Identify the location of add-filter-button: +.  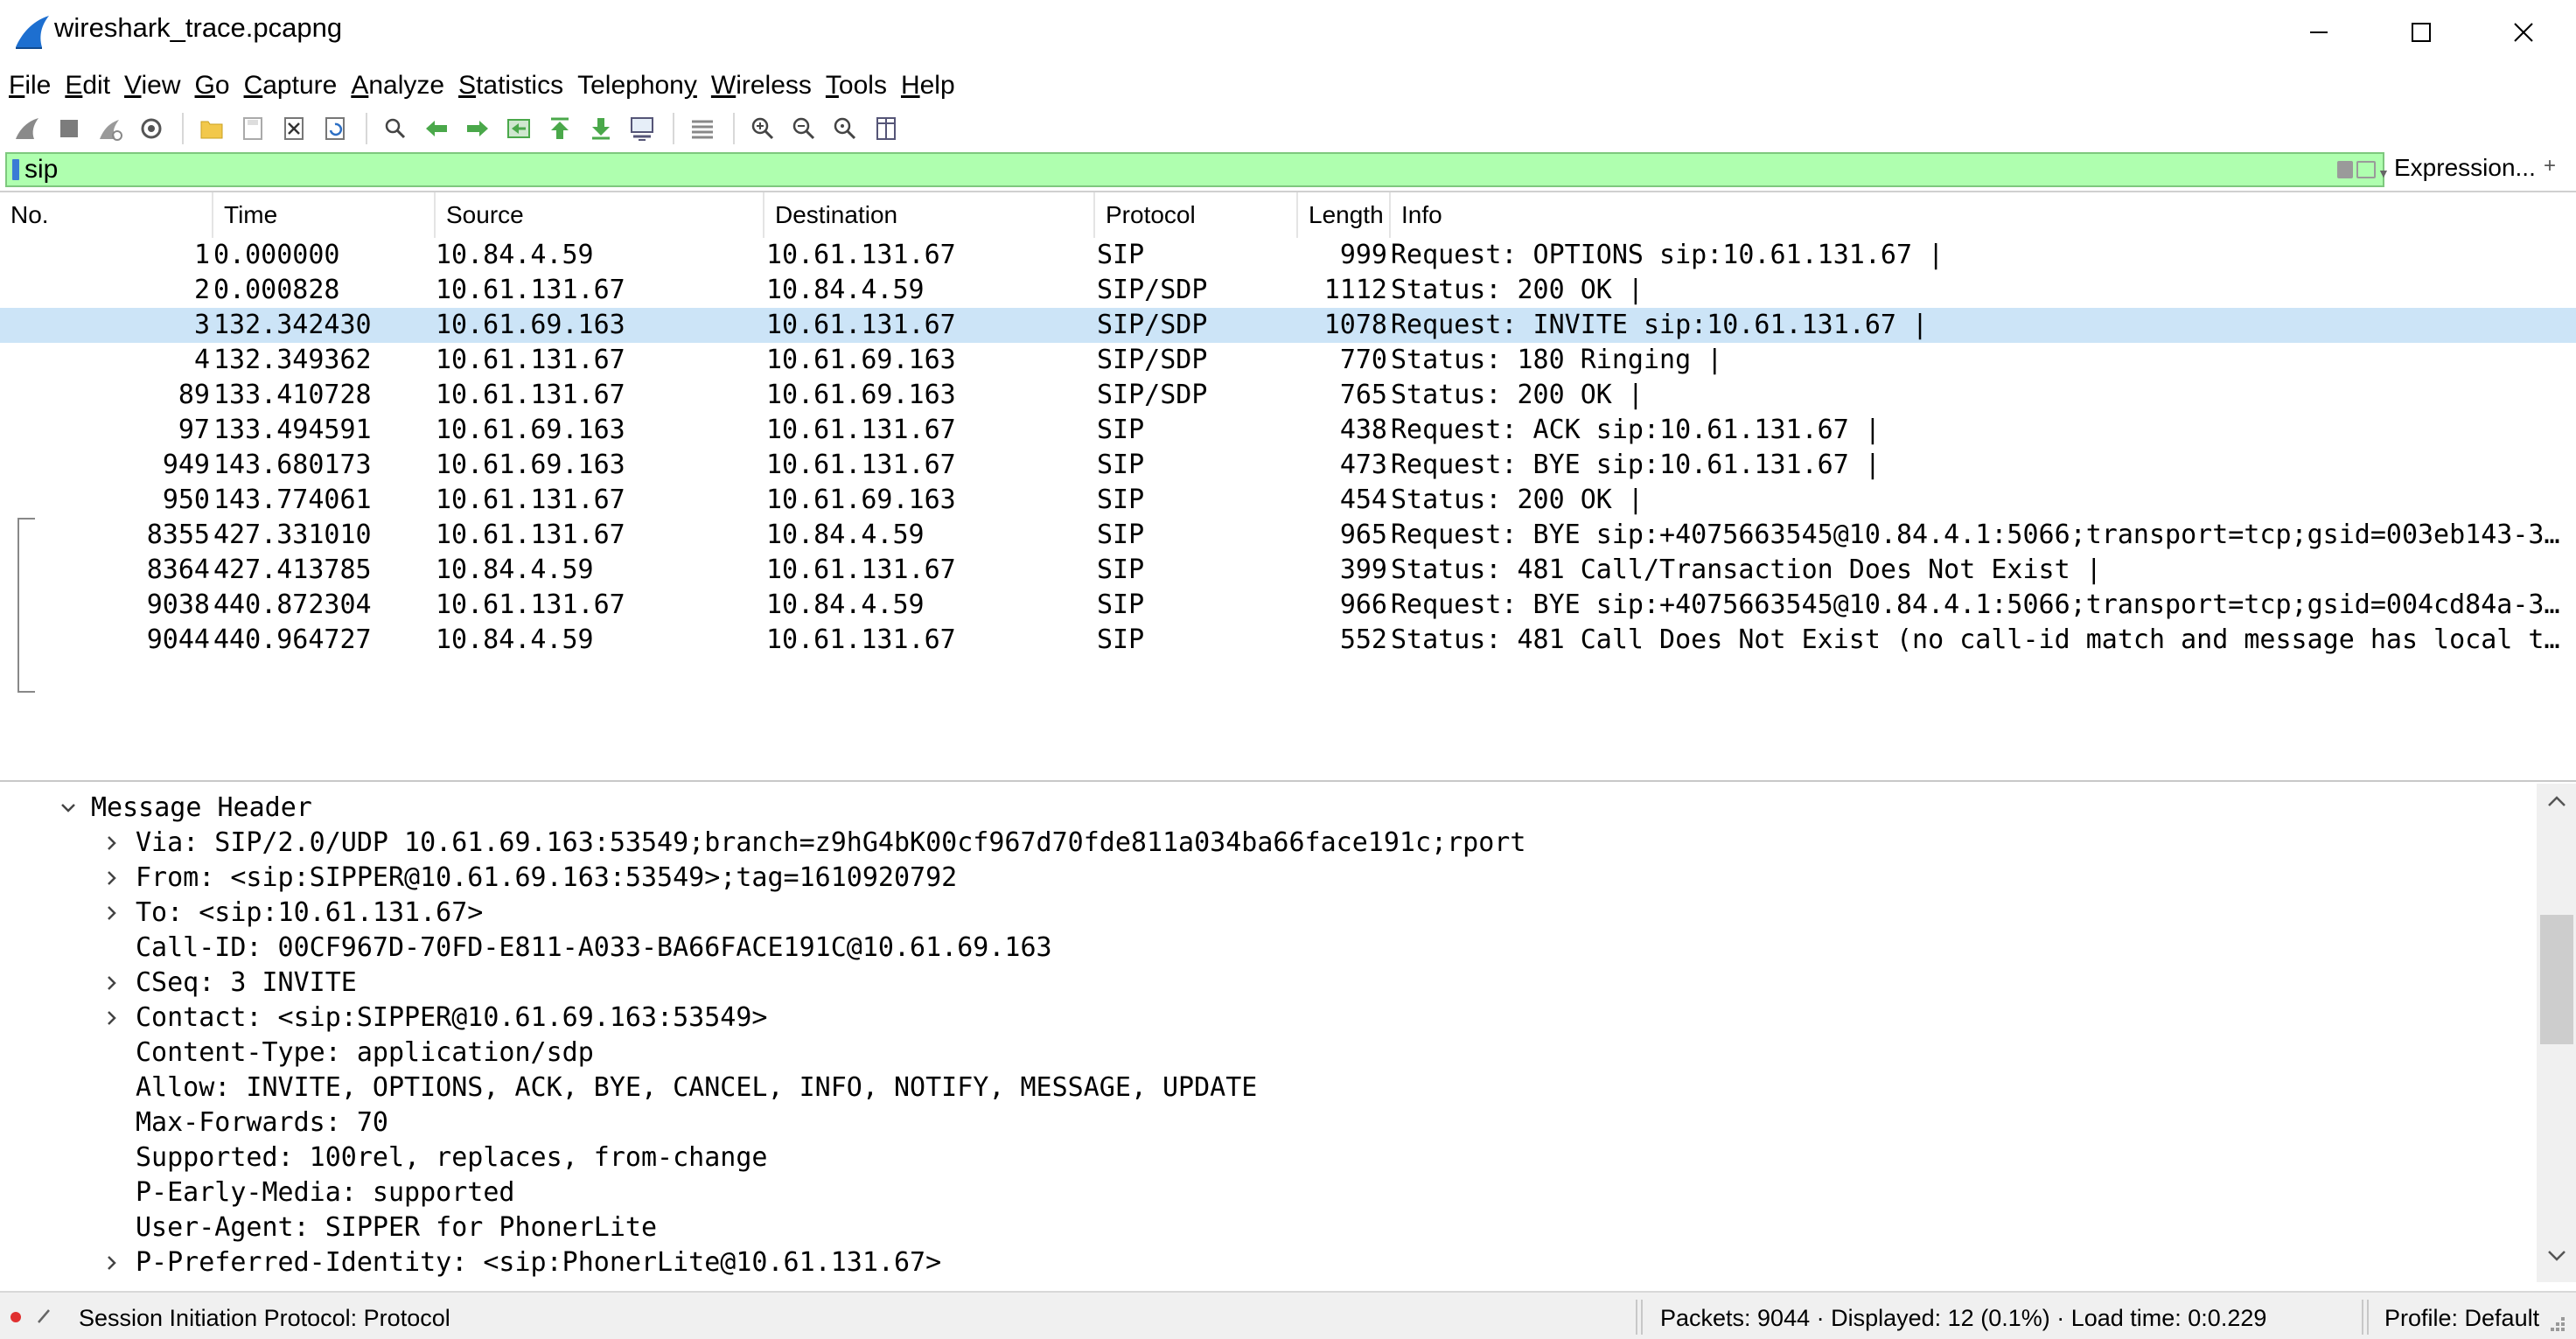
(2550, 166).